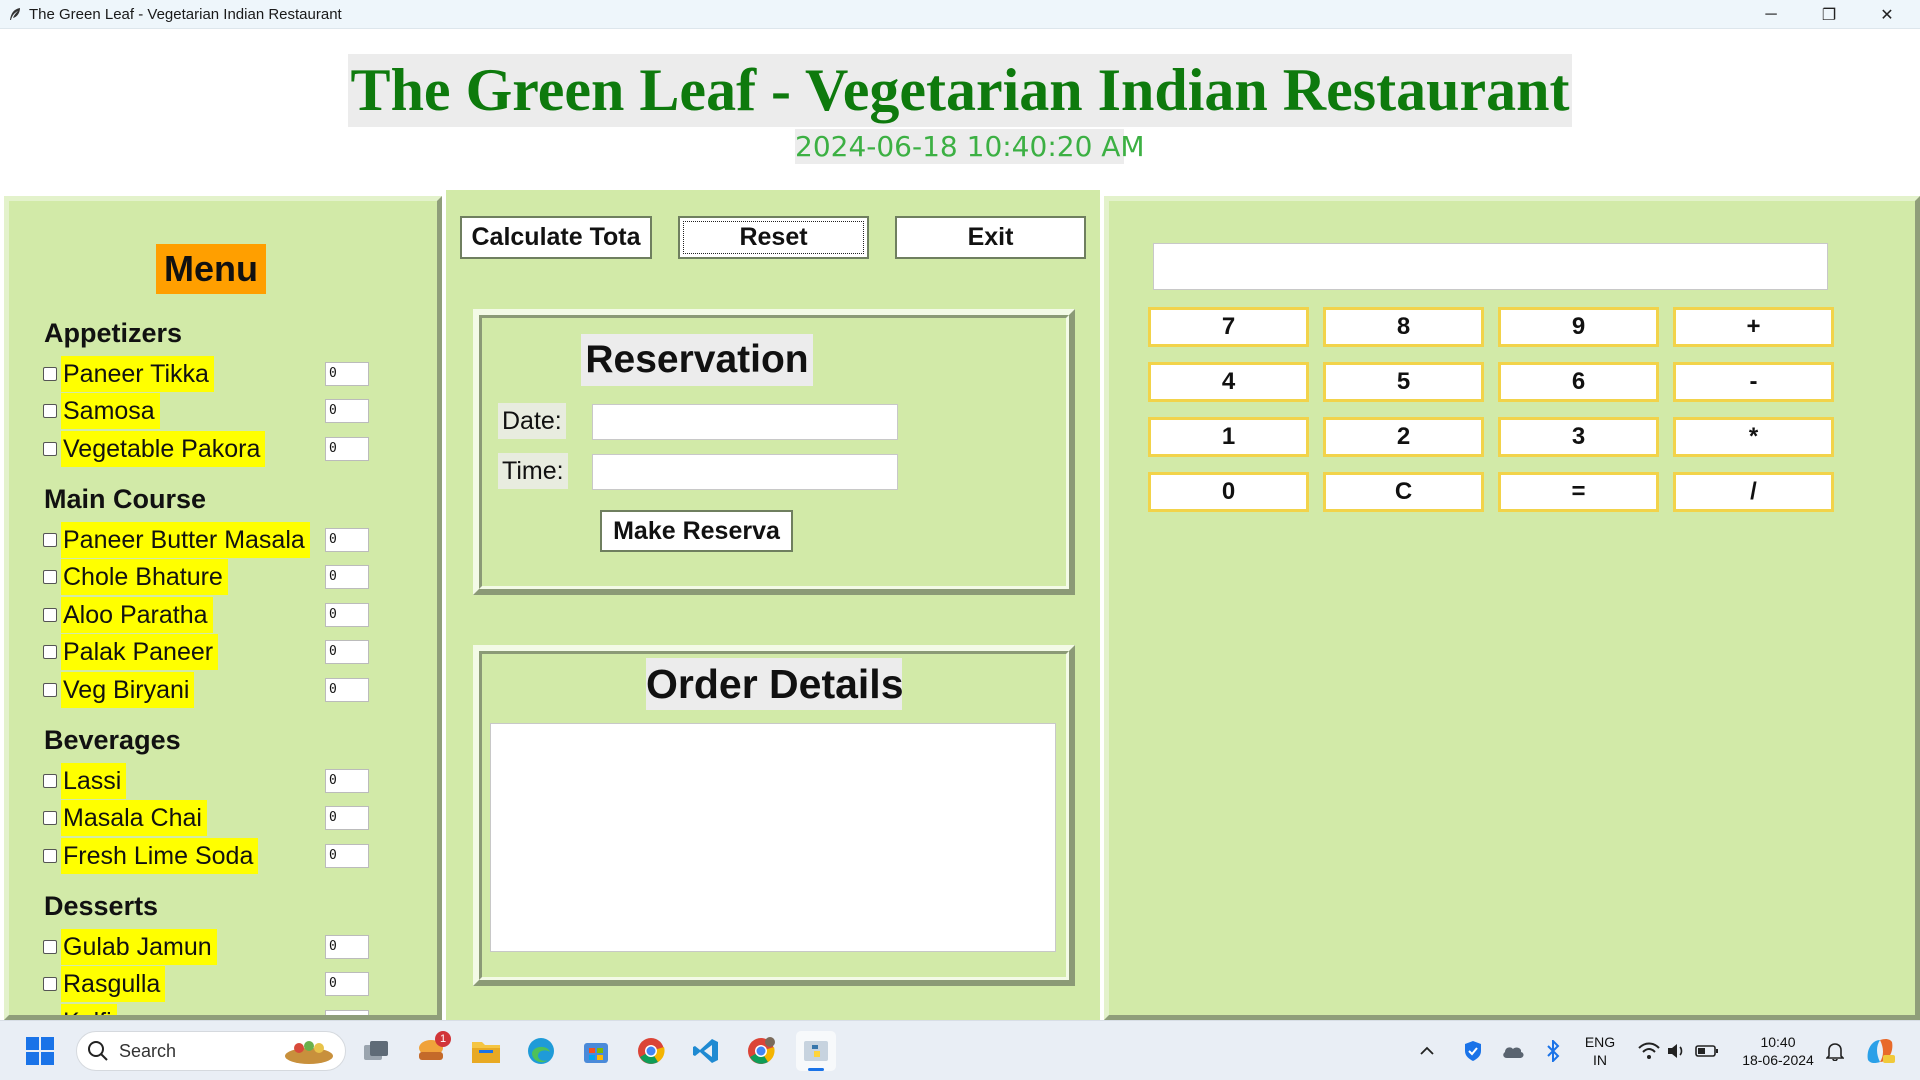 The image size is (1920, 1080). I want to click on qty-input-chole-bhature: 0, so click(347, 577).